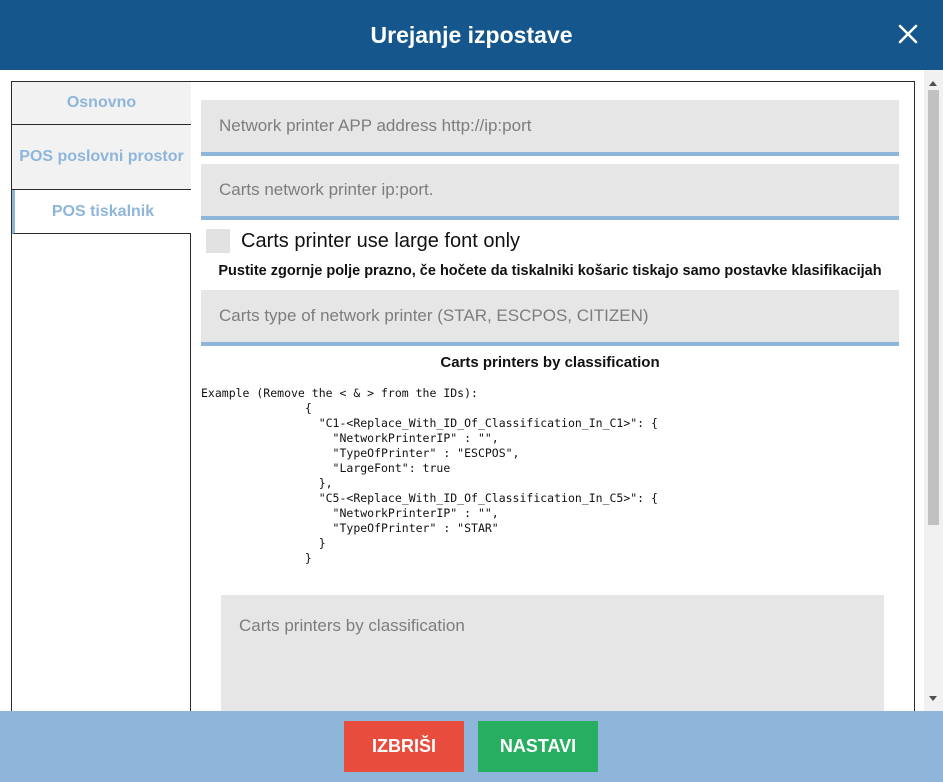  What do you see at coordinates (550, 362) in the screenshot?
I see `classification-section-title: Carts printers by classification` at bounding box center [550, 362].